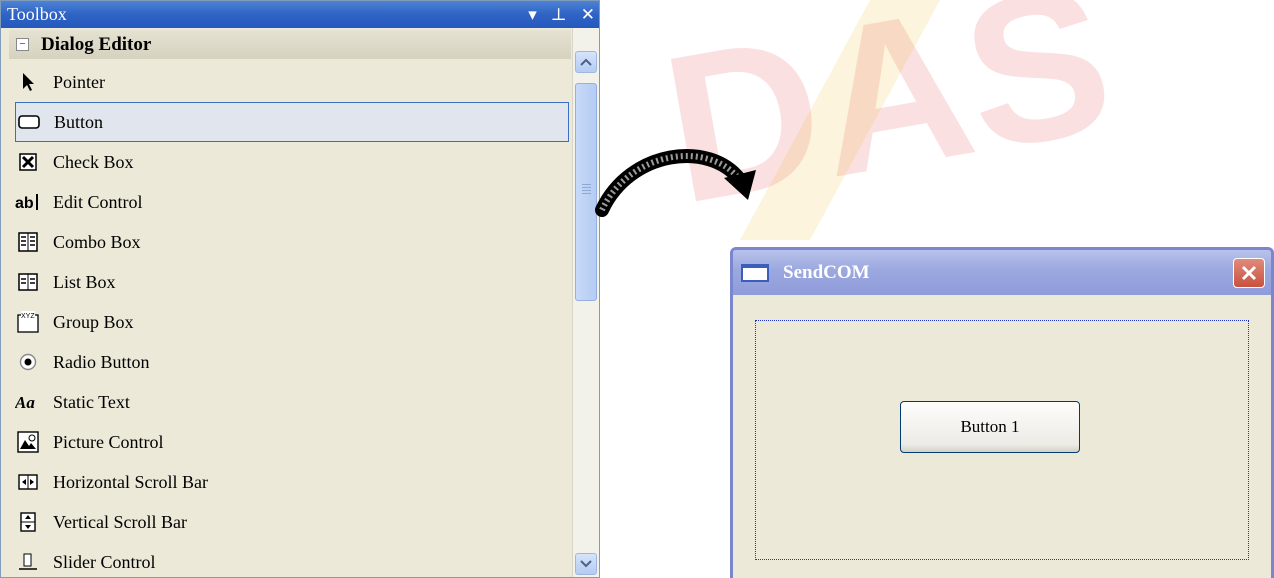 This screenshot has width=1274, height=578. What do you see at coordinates (84, 281) in the screenshot?
I see `toolbox-item-label: List Box` at bounding box center [84, 281].